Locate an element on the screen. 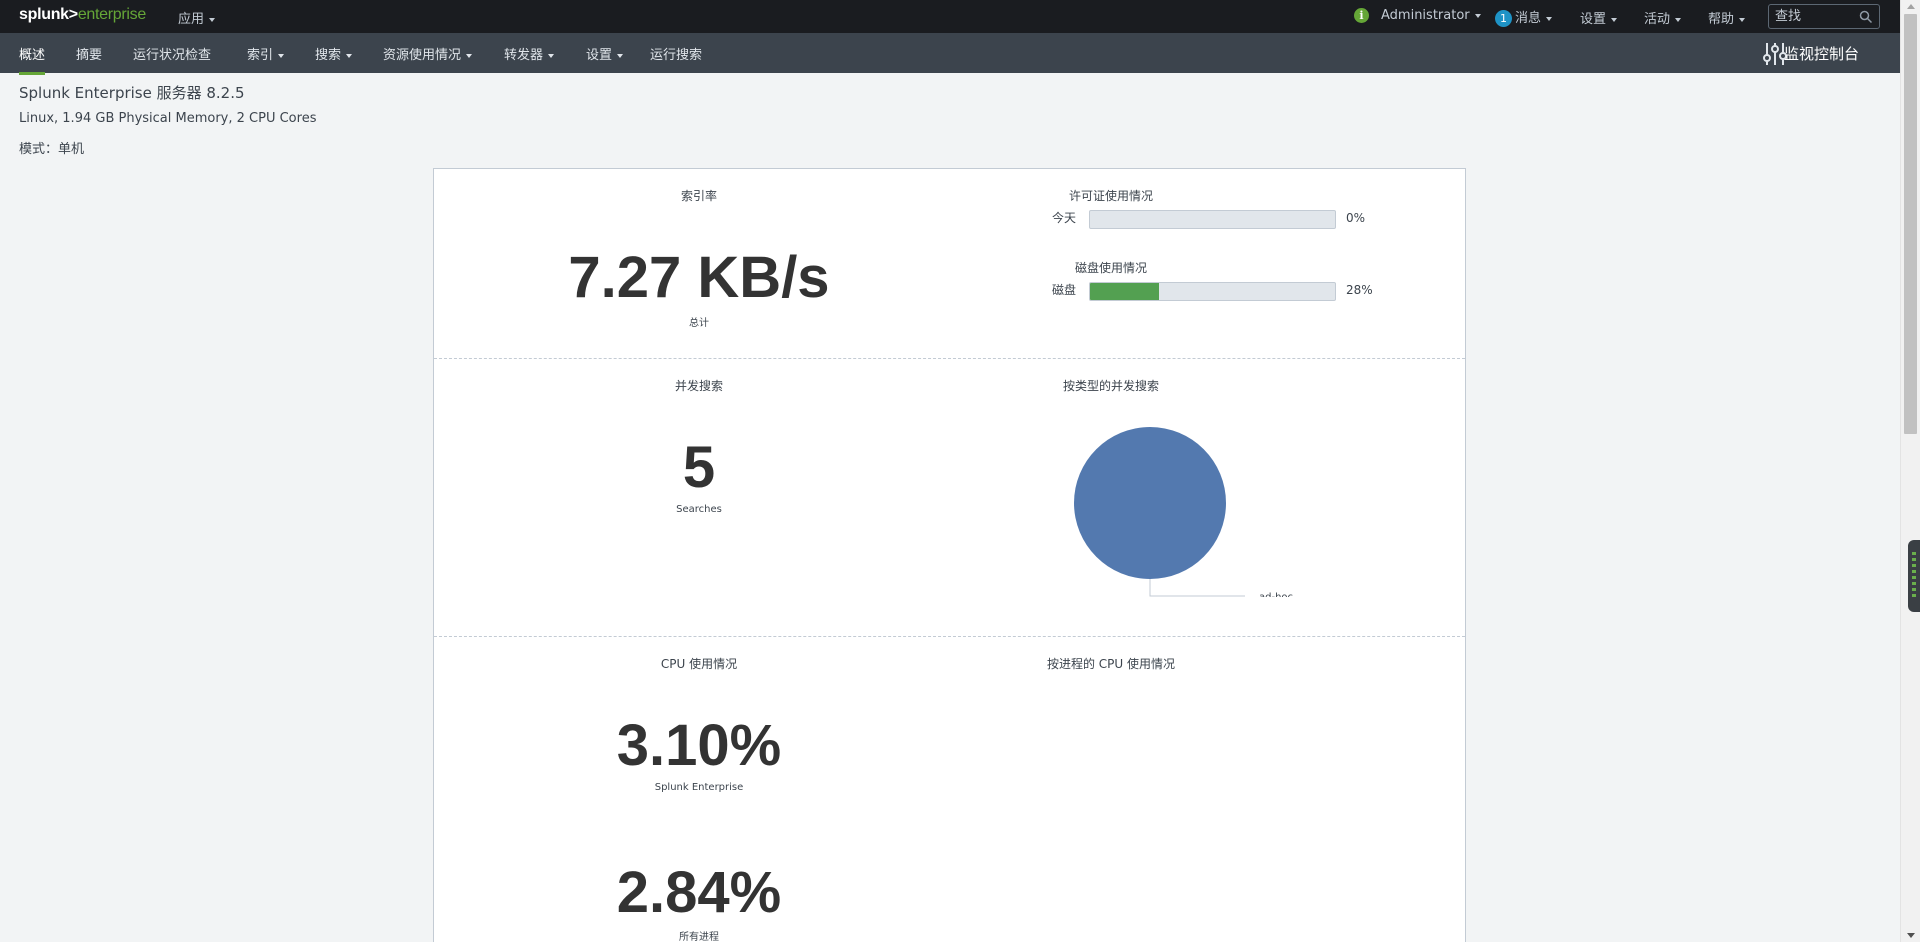  cpu-usage-all-caption: 所有进程 is located at coordinates (699, 937).